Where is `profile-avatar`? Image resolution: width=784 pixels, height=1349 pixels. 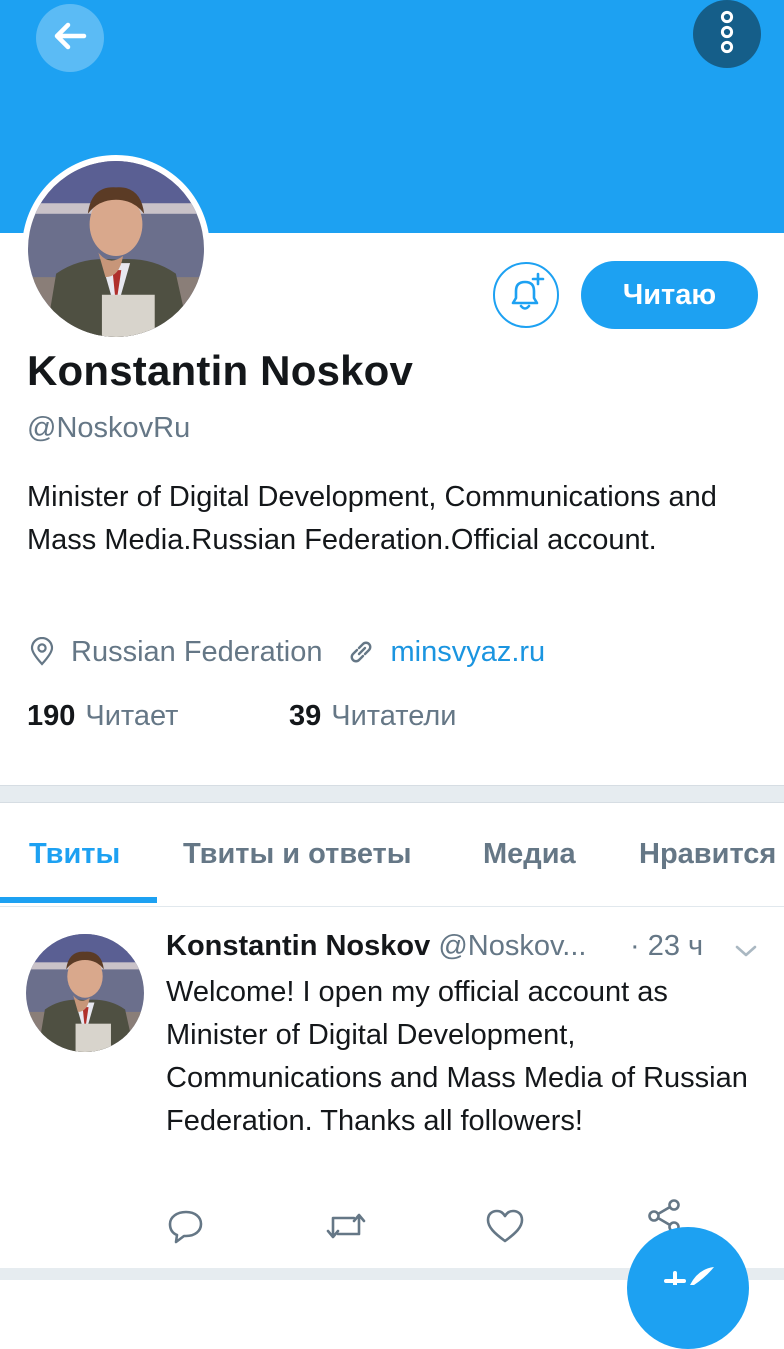 profile-avatar is located at coordinates (116, 249).